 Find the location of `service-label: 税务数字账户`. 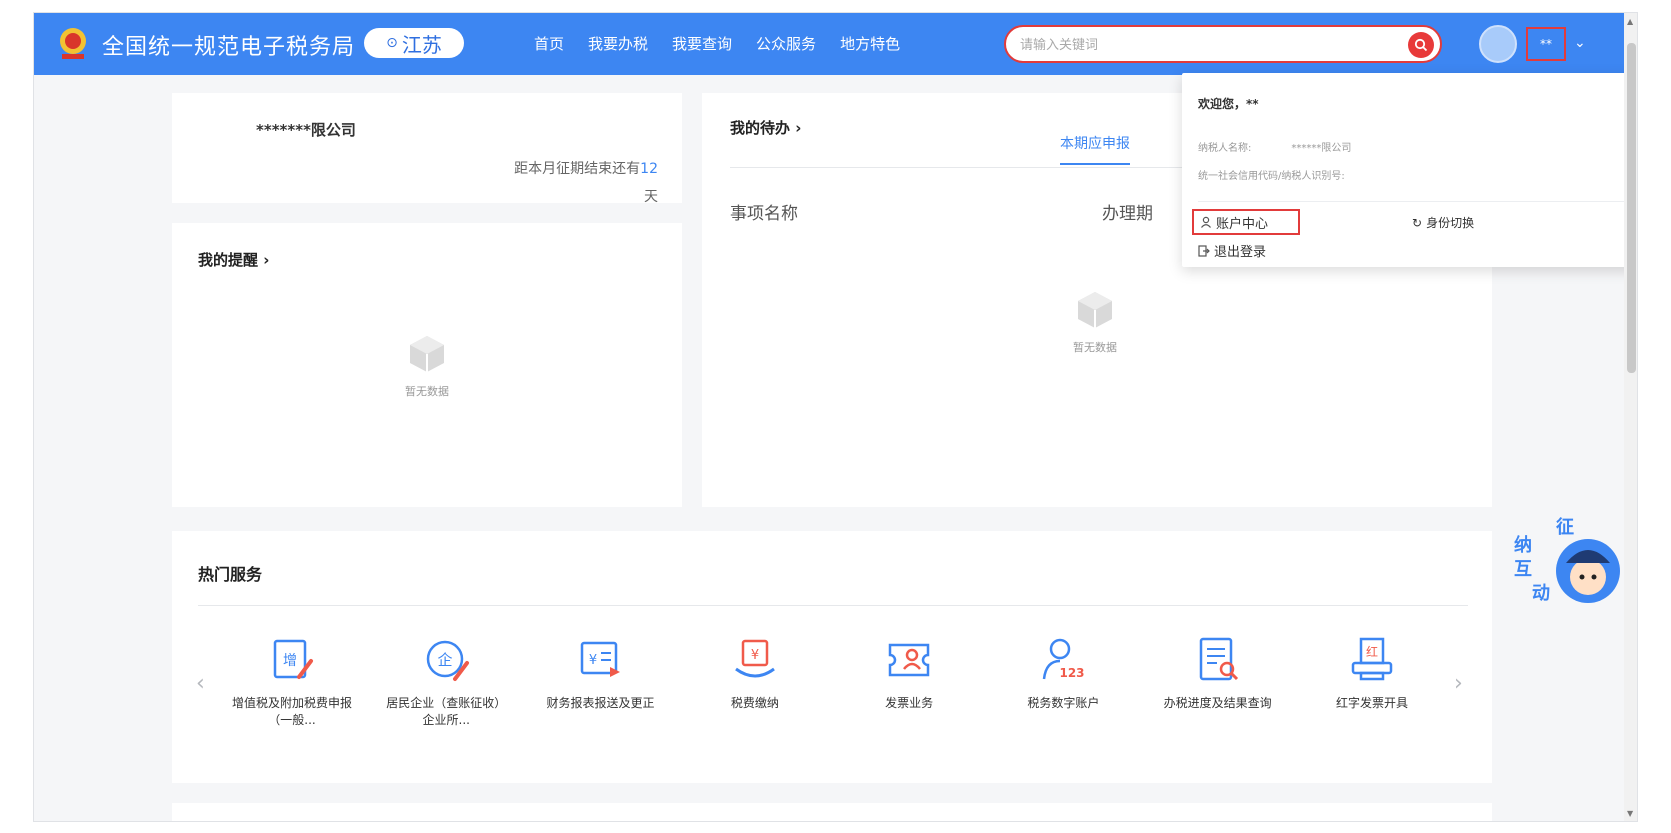

service-label: 税务数字账户 is located at coordinates (1063, 703).